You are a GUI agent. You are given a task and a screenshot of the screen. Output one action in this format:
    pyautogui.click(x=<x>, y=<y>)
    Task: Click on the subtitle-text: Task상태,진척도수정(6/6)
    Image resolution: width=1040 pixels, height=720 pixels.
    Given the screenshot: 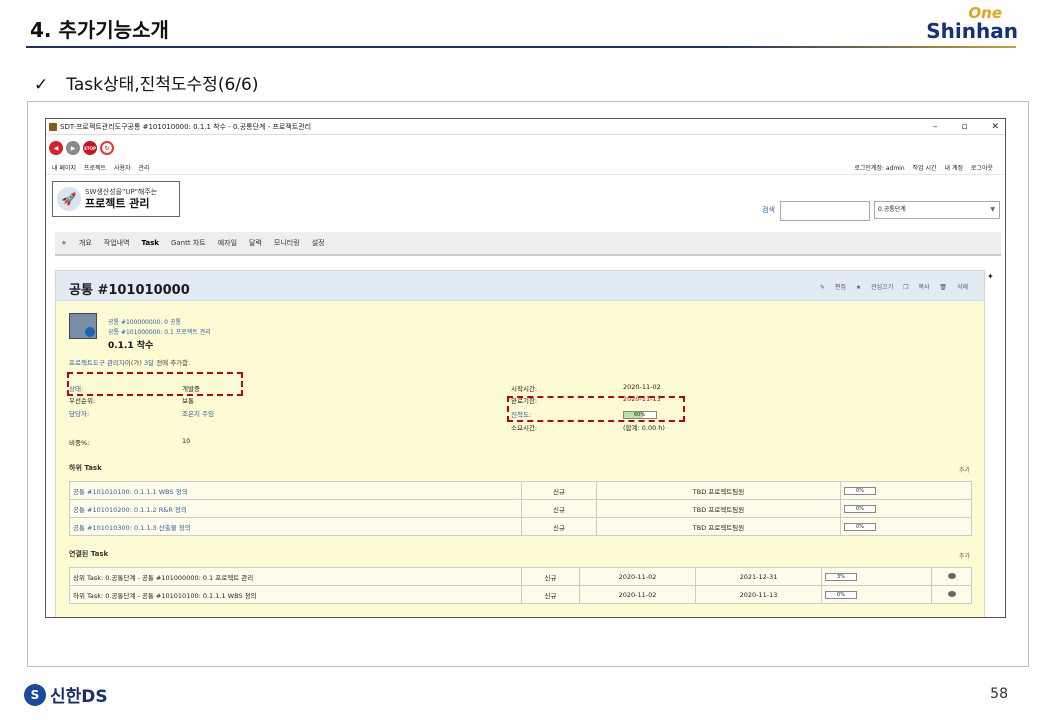 What is the action you would take?
    pyautogui.click(x=162, y=85)
    